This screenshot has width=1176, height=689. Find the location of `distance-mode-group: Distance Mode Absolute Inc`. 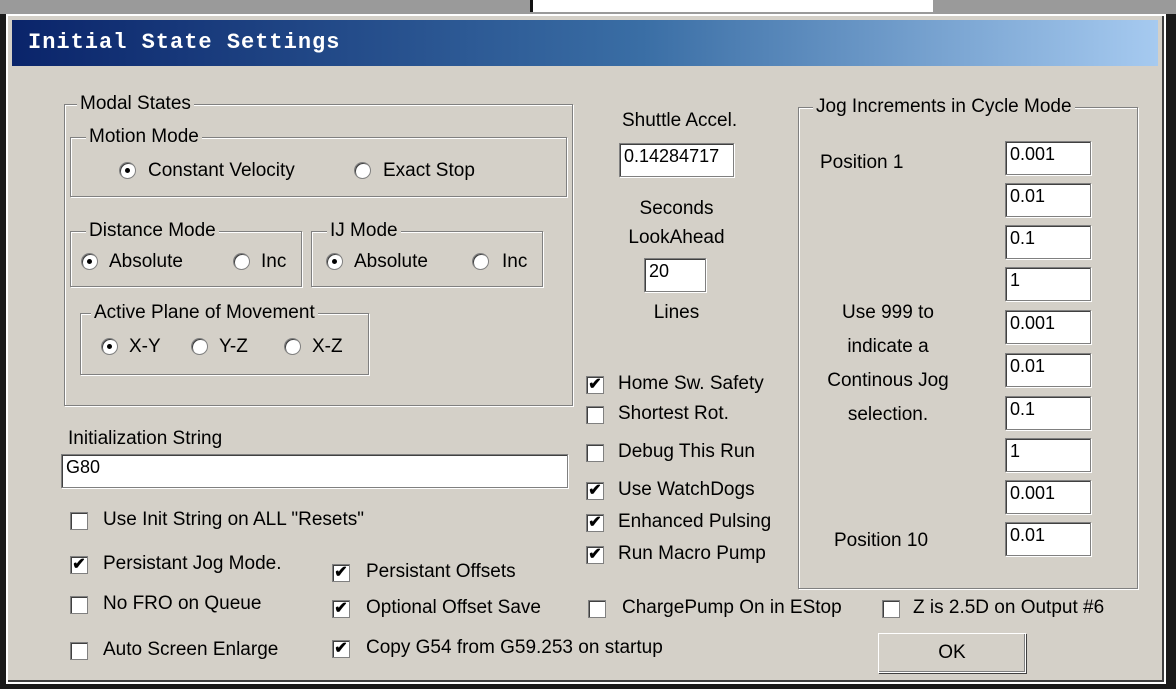

distance-mode-group: Distance Mode Absolute Inc is located at coordinates (186, 253).